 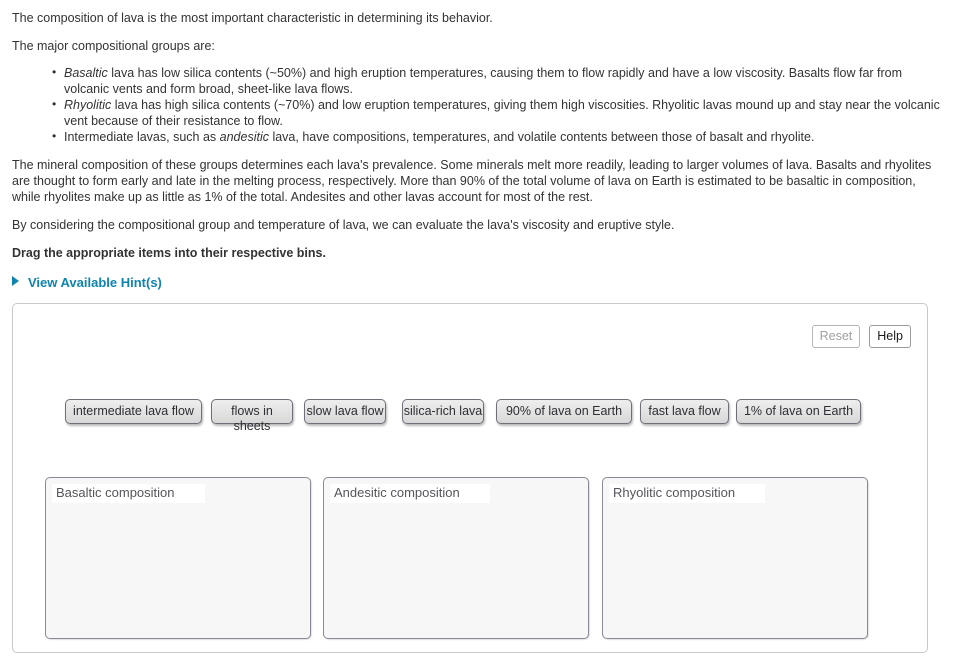 I want to click on drop-bin-andesitic: Andesitic composition, so click(x=456, y=558).